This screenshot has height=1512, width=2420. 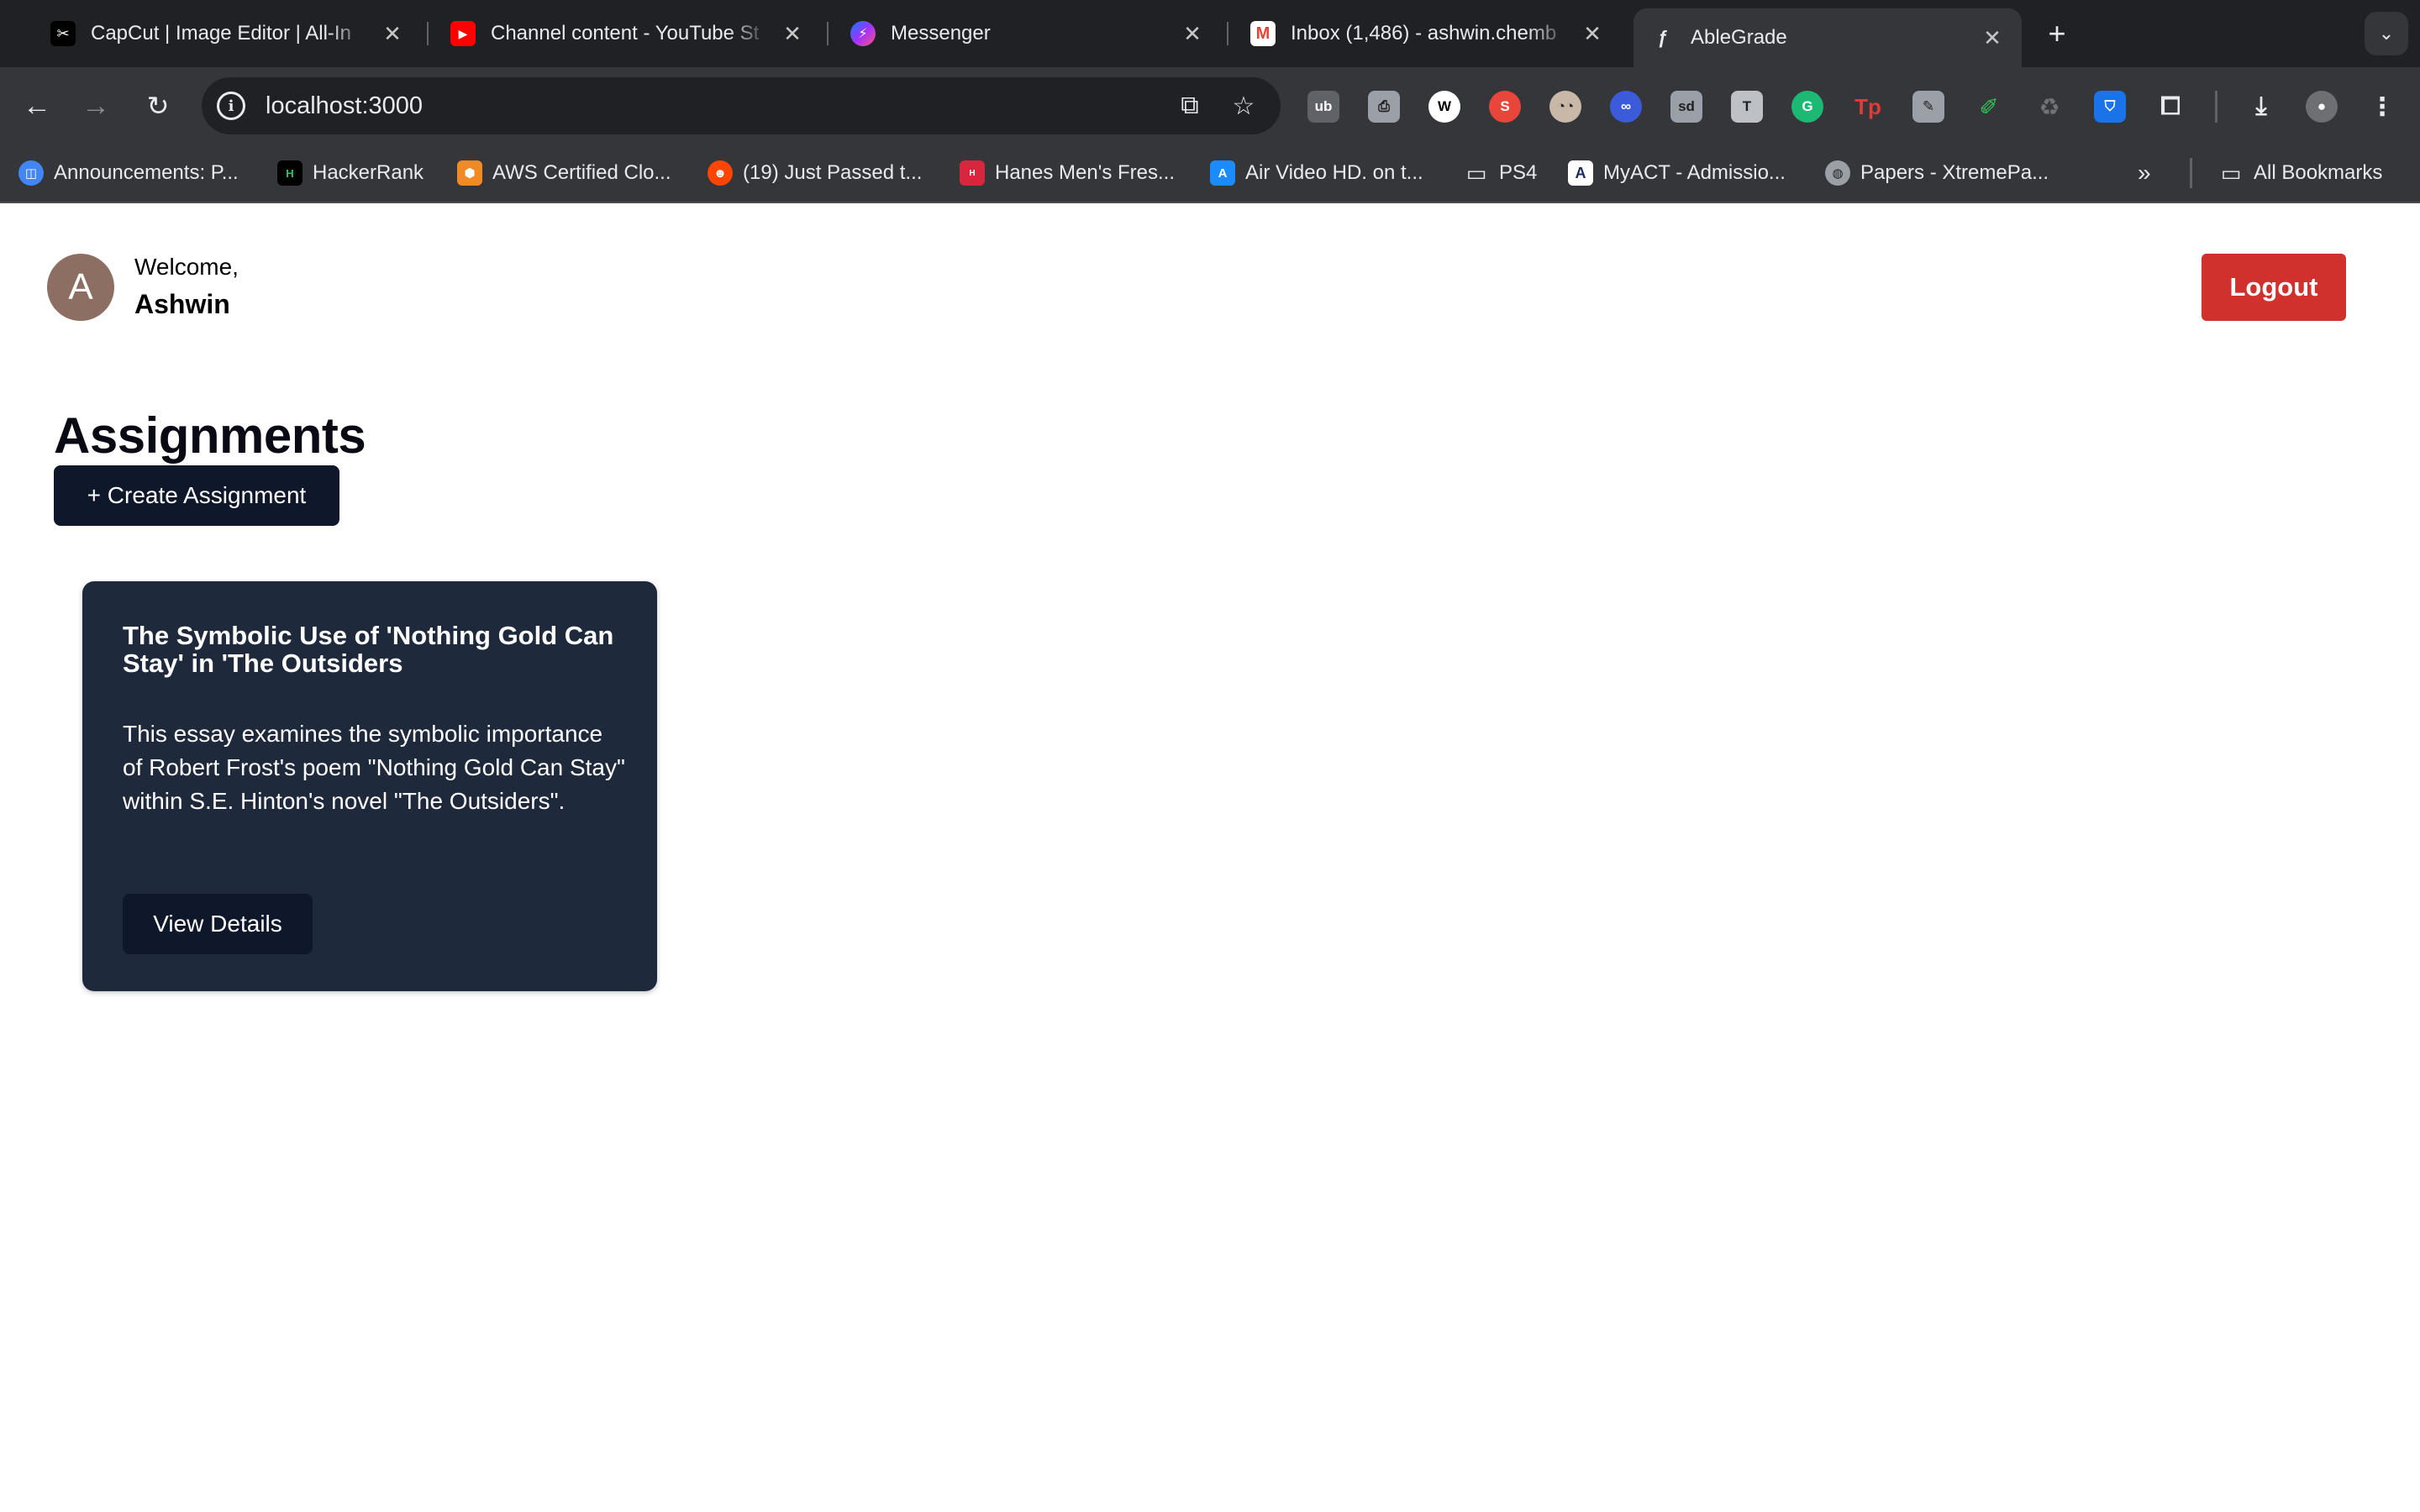 I want to click on printer-extension-icon: ⎙, so click(x=1384, y=107).